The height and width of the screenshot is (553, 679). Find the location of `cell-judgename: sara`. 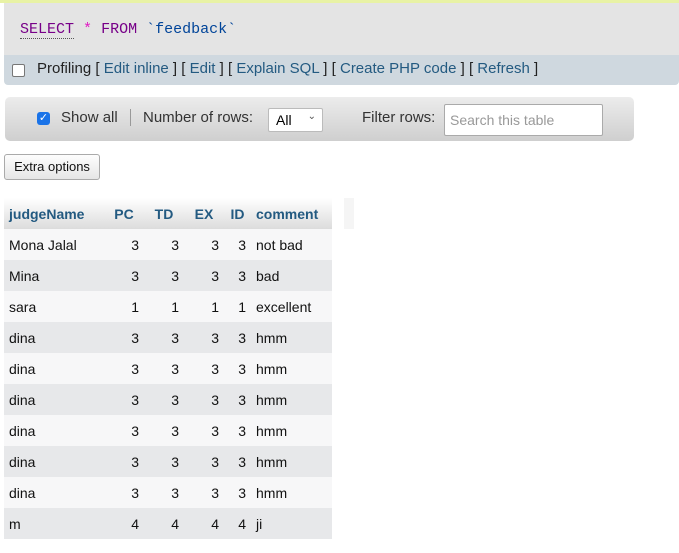

cell-judgename: sara is located at coordinates (54, 306).